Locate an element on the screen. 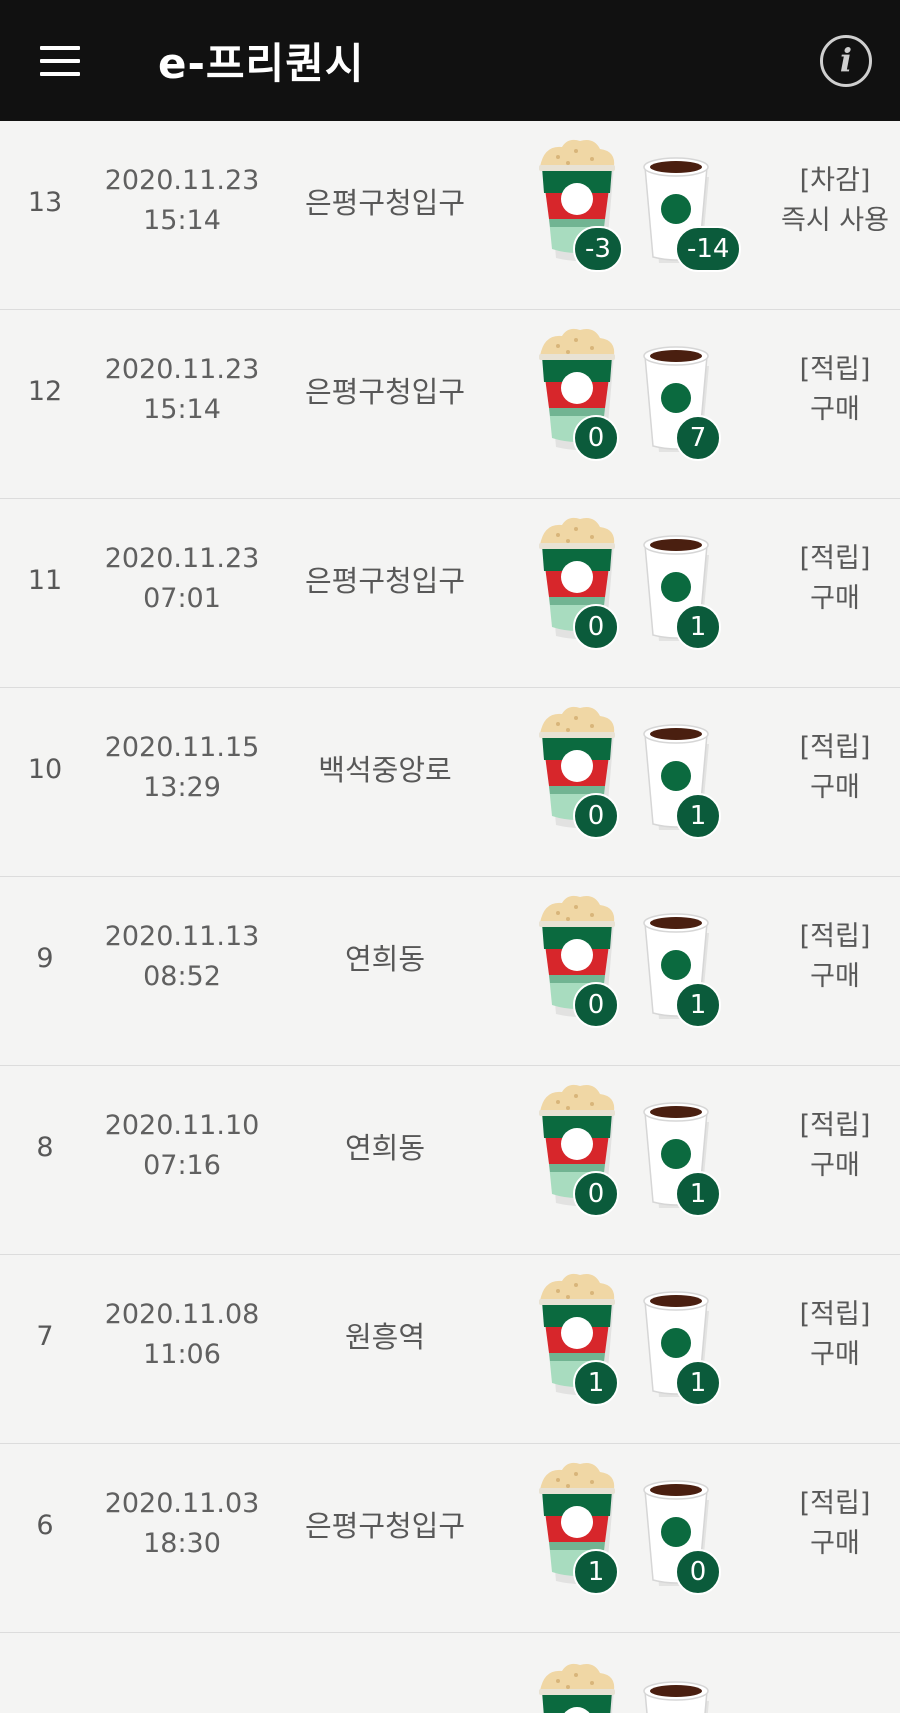  history-row: 13 2020.11.23 15:14 은평구청입구 -3 -14 [차감] 즉시 사용 is located at coordinates (450, 215).